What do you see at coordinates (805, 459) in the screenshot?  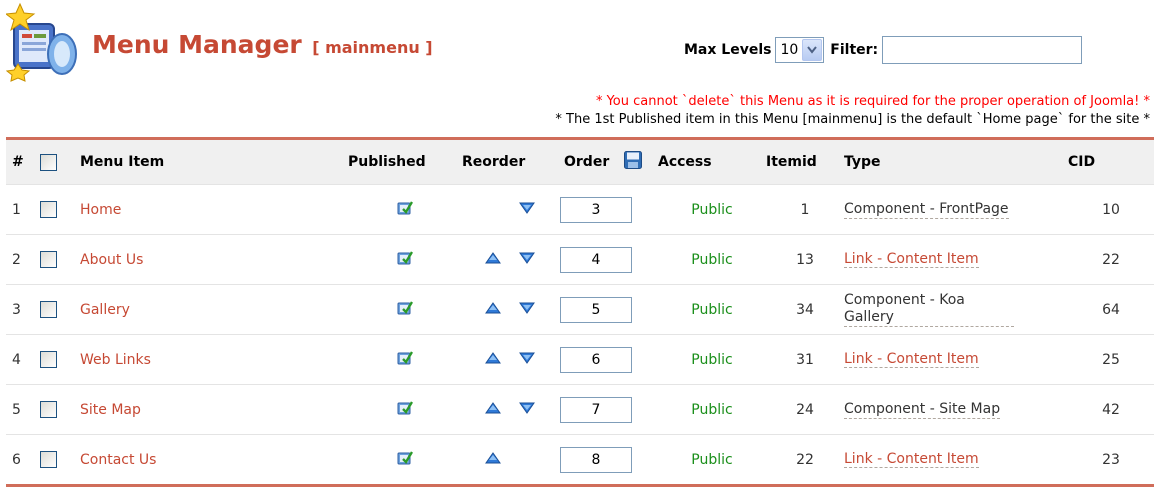 I see `itemid-value: 22` at bounding box center [805, 459].